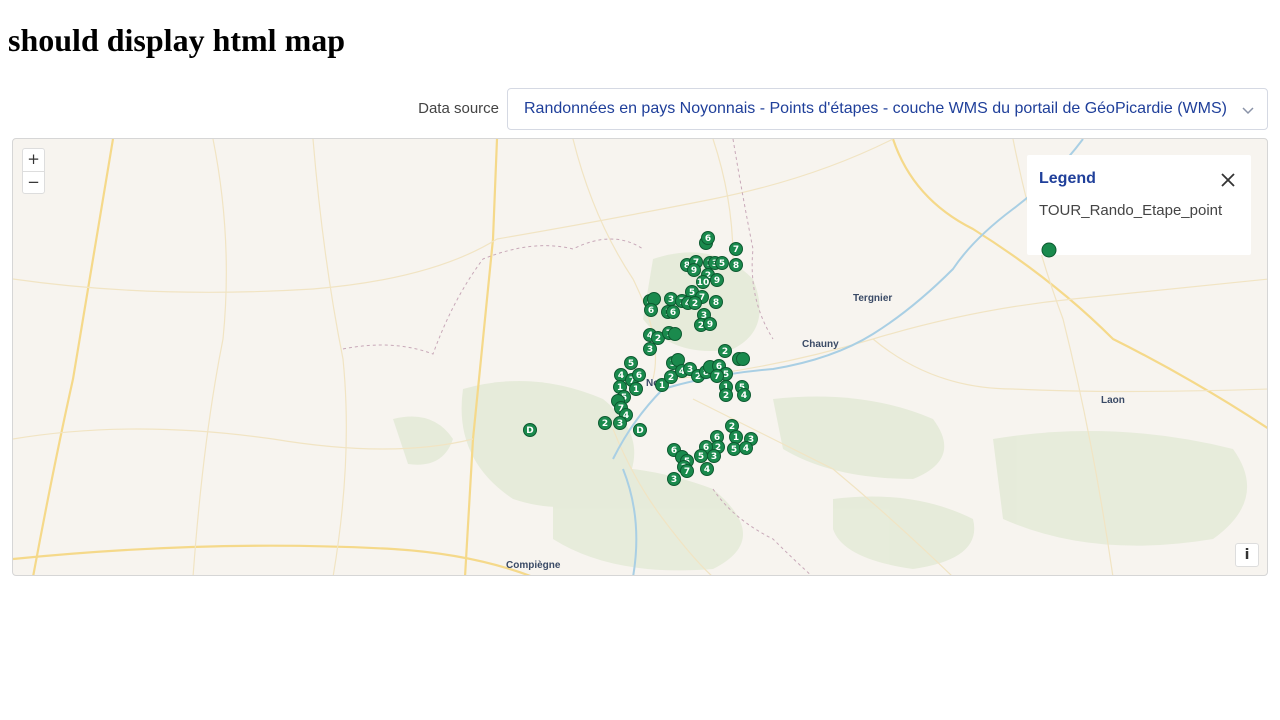 The width and height of the screenshot is (1280, 720). I want to click on place-label-tergnier: Tergnier, so click(872, 298).